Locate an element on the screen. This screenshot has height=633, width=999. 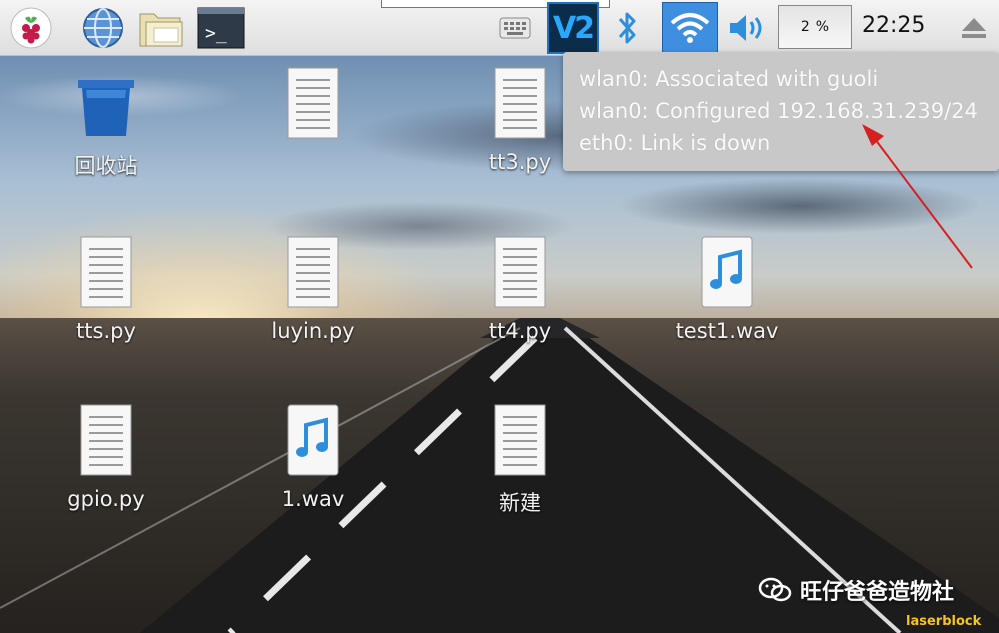
desktop-icon-1-wav: 1.wav is located at coordinates (313, 457).